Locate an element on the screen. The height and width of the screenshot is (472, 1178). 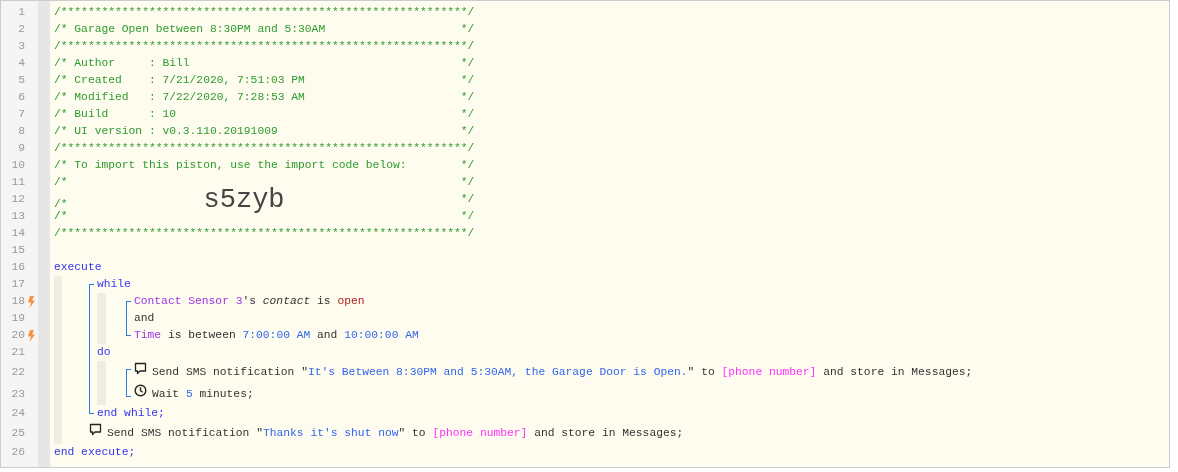
line-number: 2 is located at coordinates (21, 30).